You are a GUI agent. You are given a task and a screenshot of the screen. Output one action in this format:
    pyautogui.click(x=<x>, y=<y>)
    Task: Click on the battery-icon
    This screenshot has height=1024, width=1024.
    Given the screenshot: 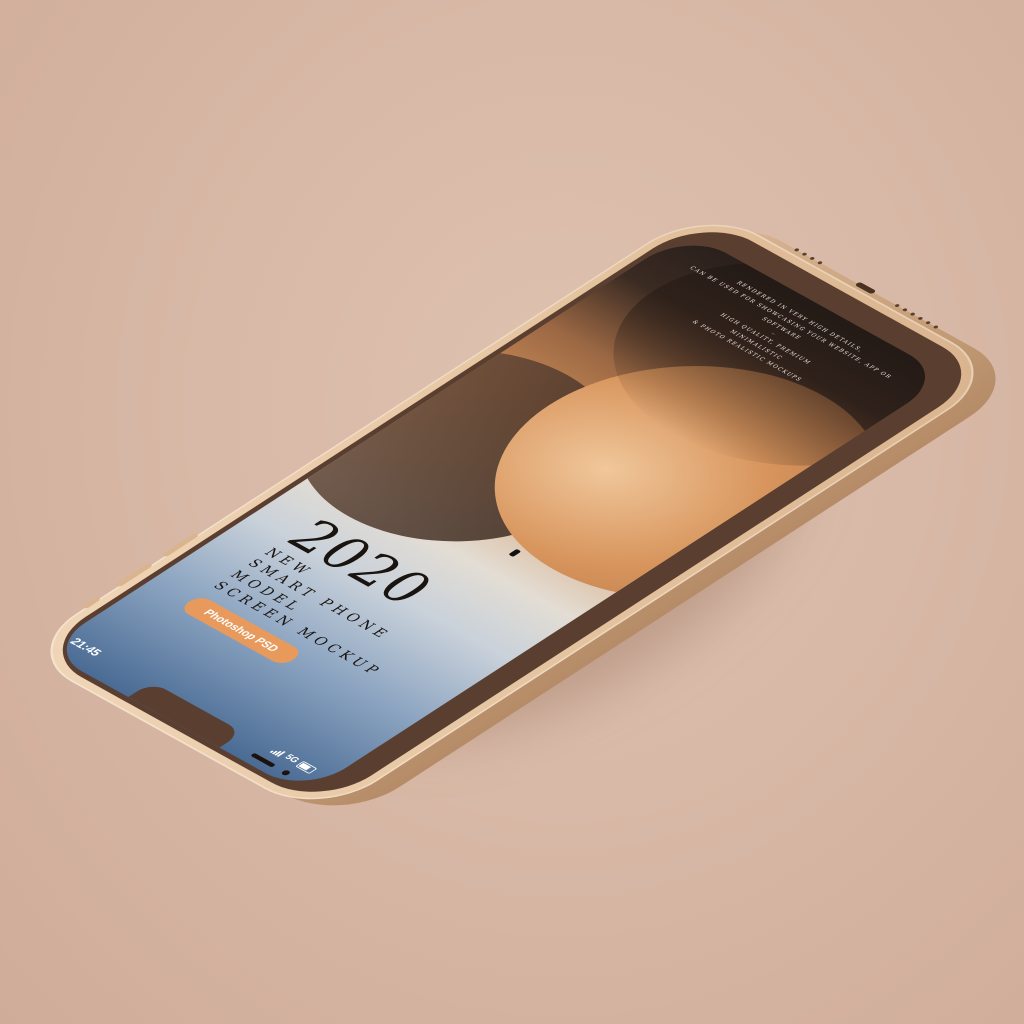 What is the action you would take?
    pyautogui.click(x=307, y=767)
    